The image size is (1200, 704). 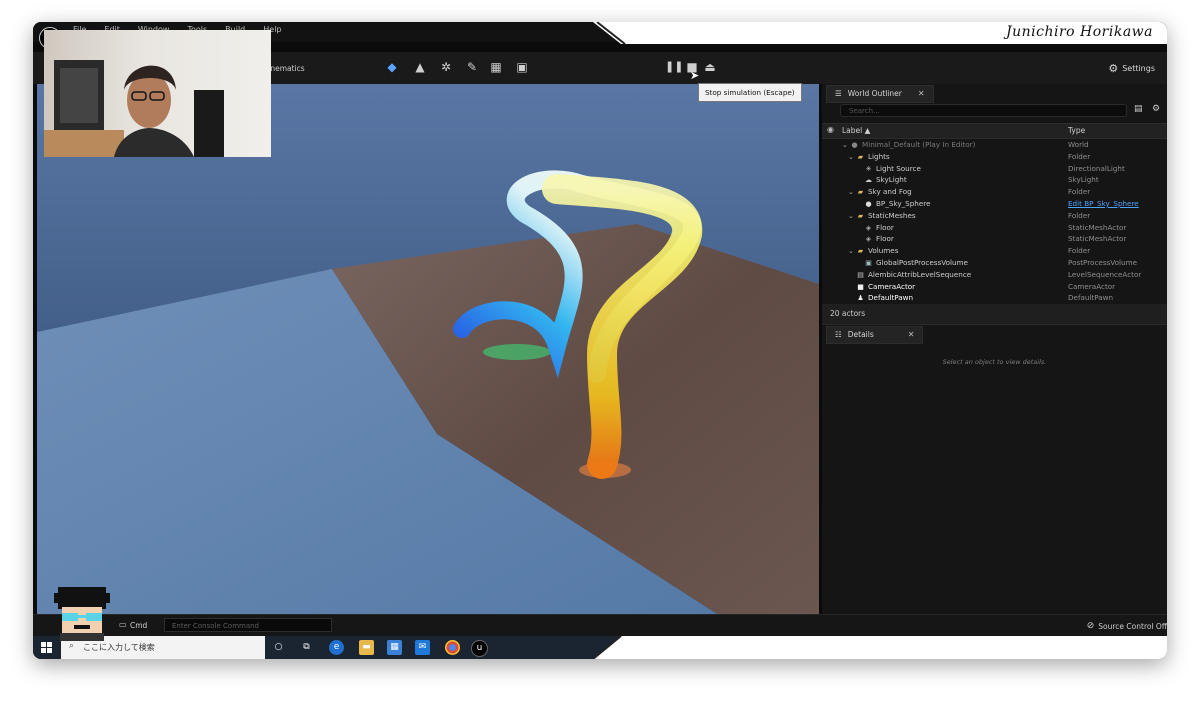 What do you see at coordinates (336, 647) in the screenshot?
I see `edge-browser-icon: e` at bounding box center [336, 647].